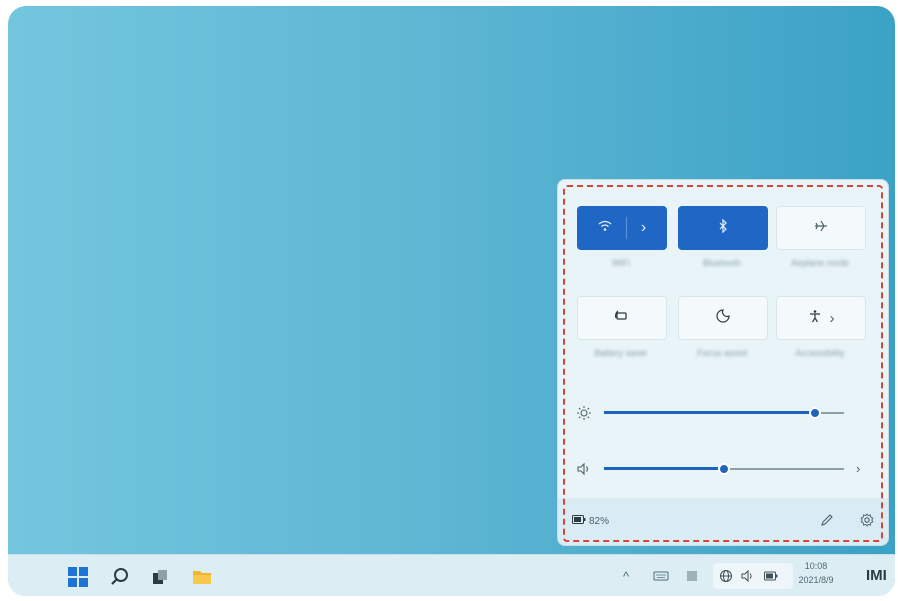 The width and height of the screenshot is (898, 601). Describe the element at coordinates (643, 228) in the screenshot. I see `wifi-expand-button: ›` at that location.